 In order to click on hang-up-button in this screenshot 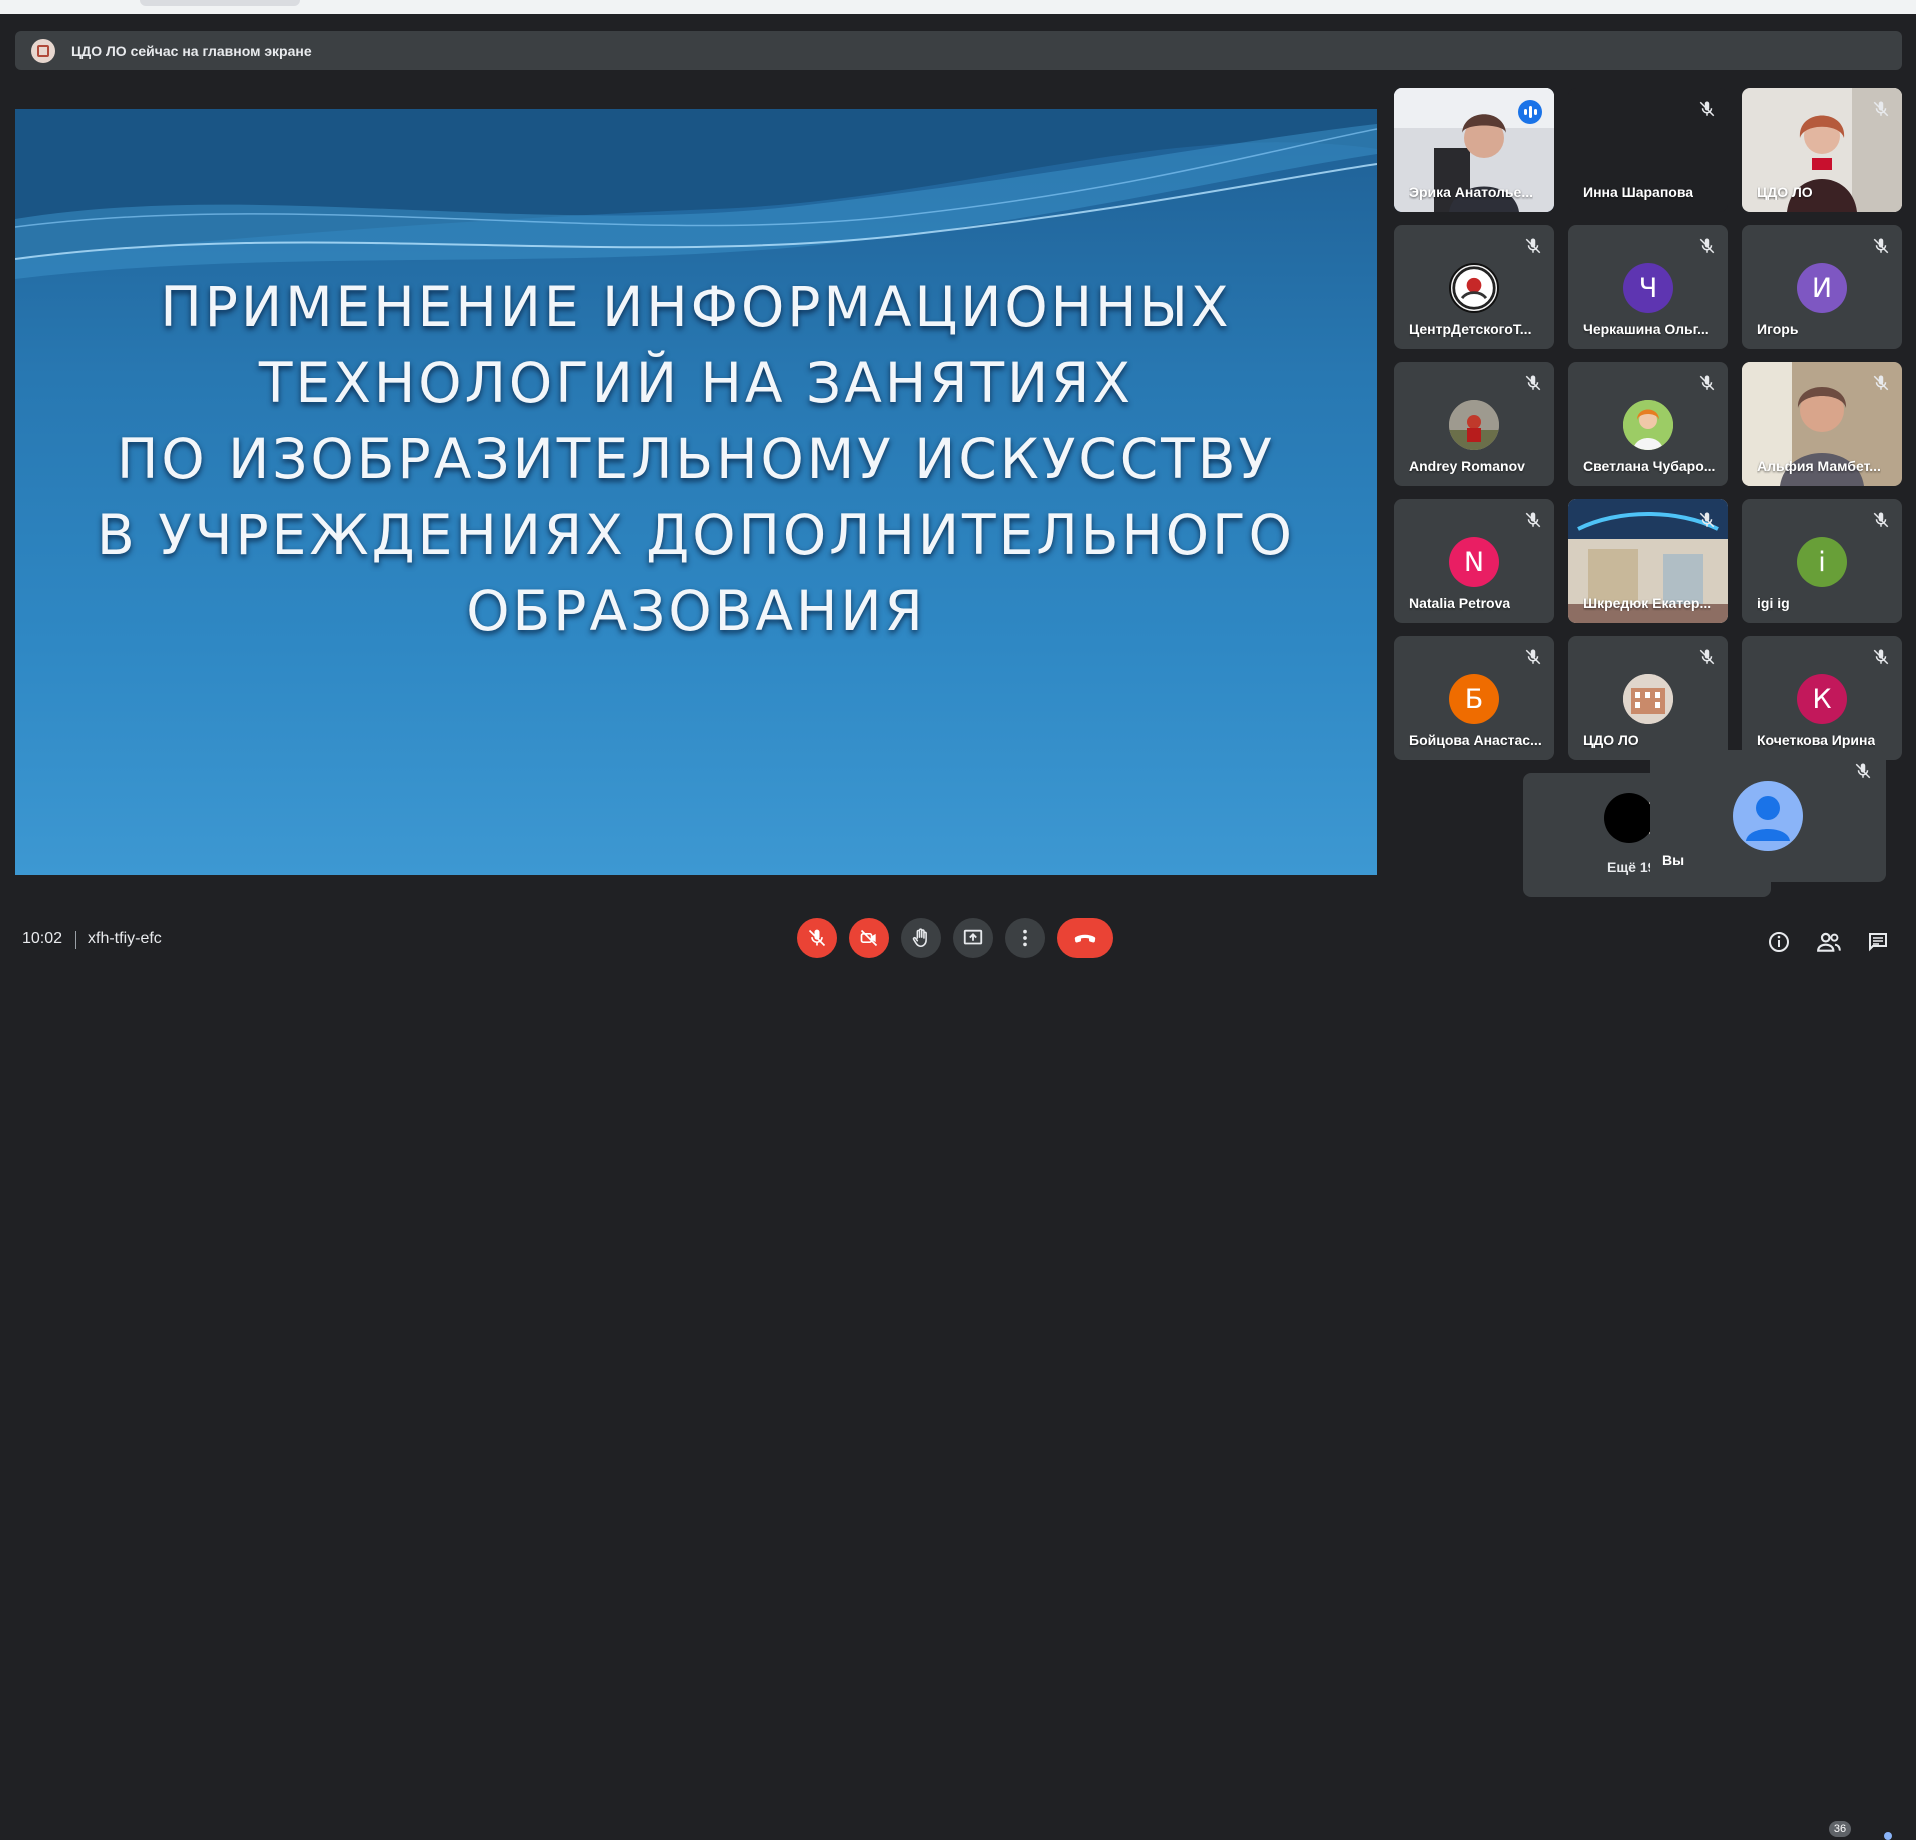, I will do `click(1085, 938)`.